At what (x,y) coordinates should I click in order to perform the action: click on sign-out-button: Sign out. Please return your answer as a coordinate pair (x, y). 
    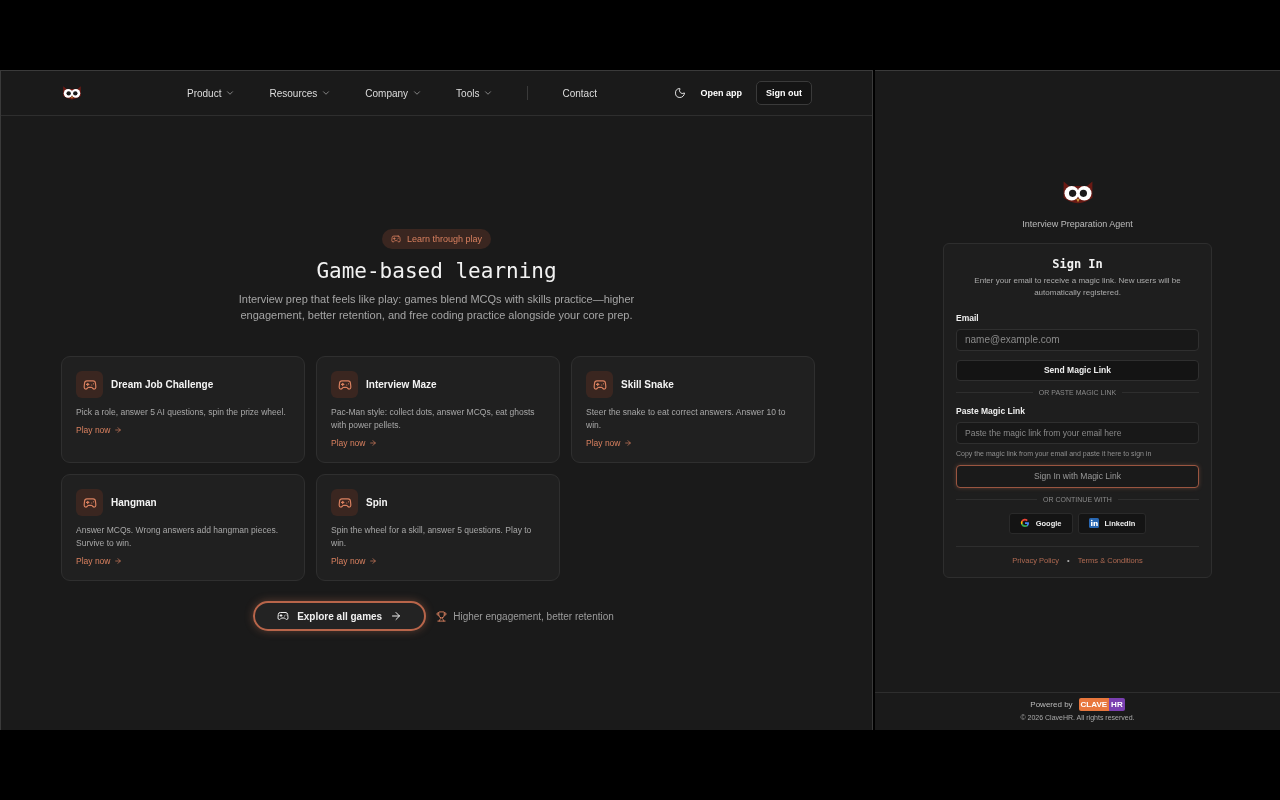
    Looking at the image, I should click on (784, 93).